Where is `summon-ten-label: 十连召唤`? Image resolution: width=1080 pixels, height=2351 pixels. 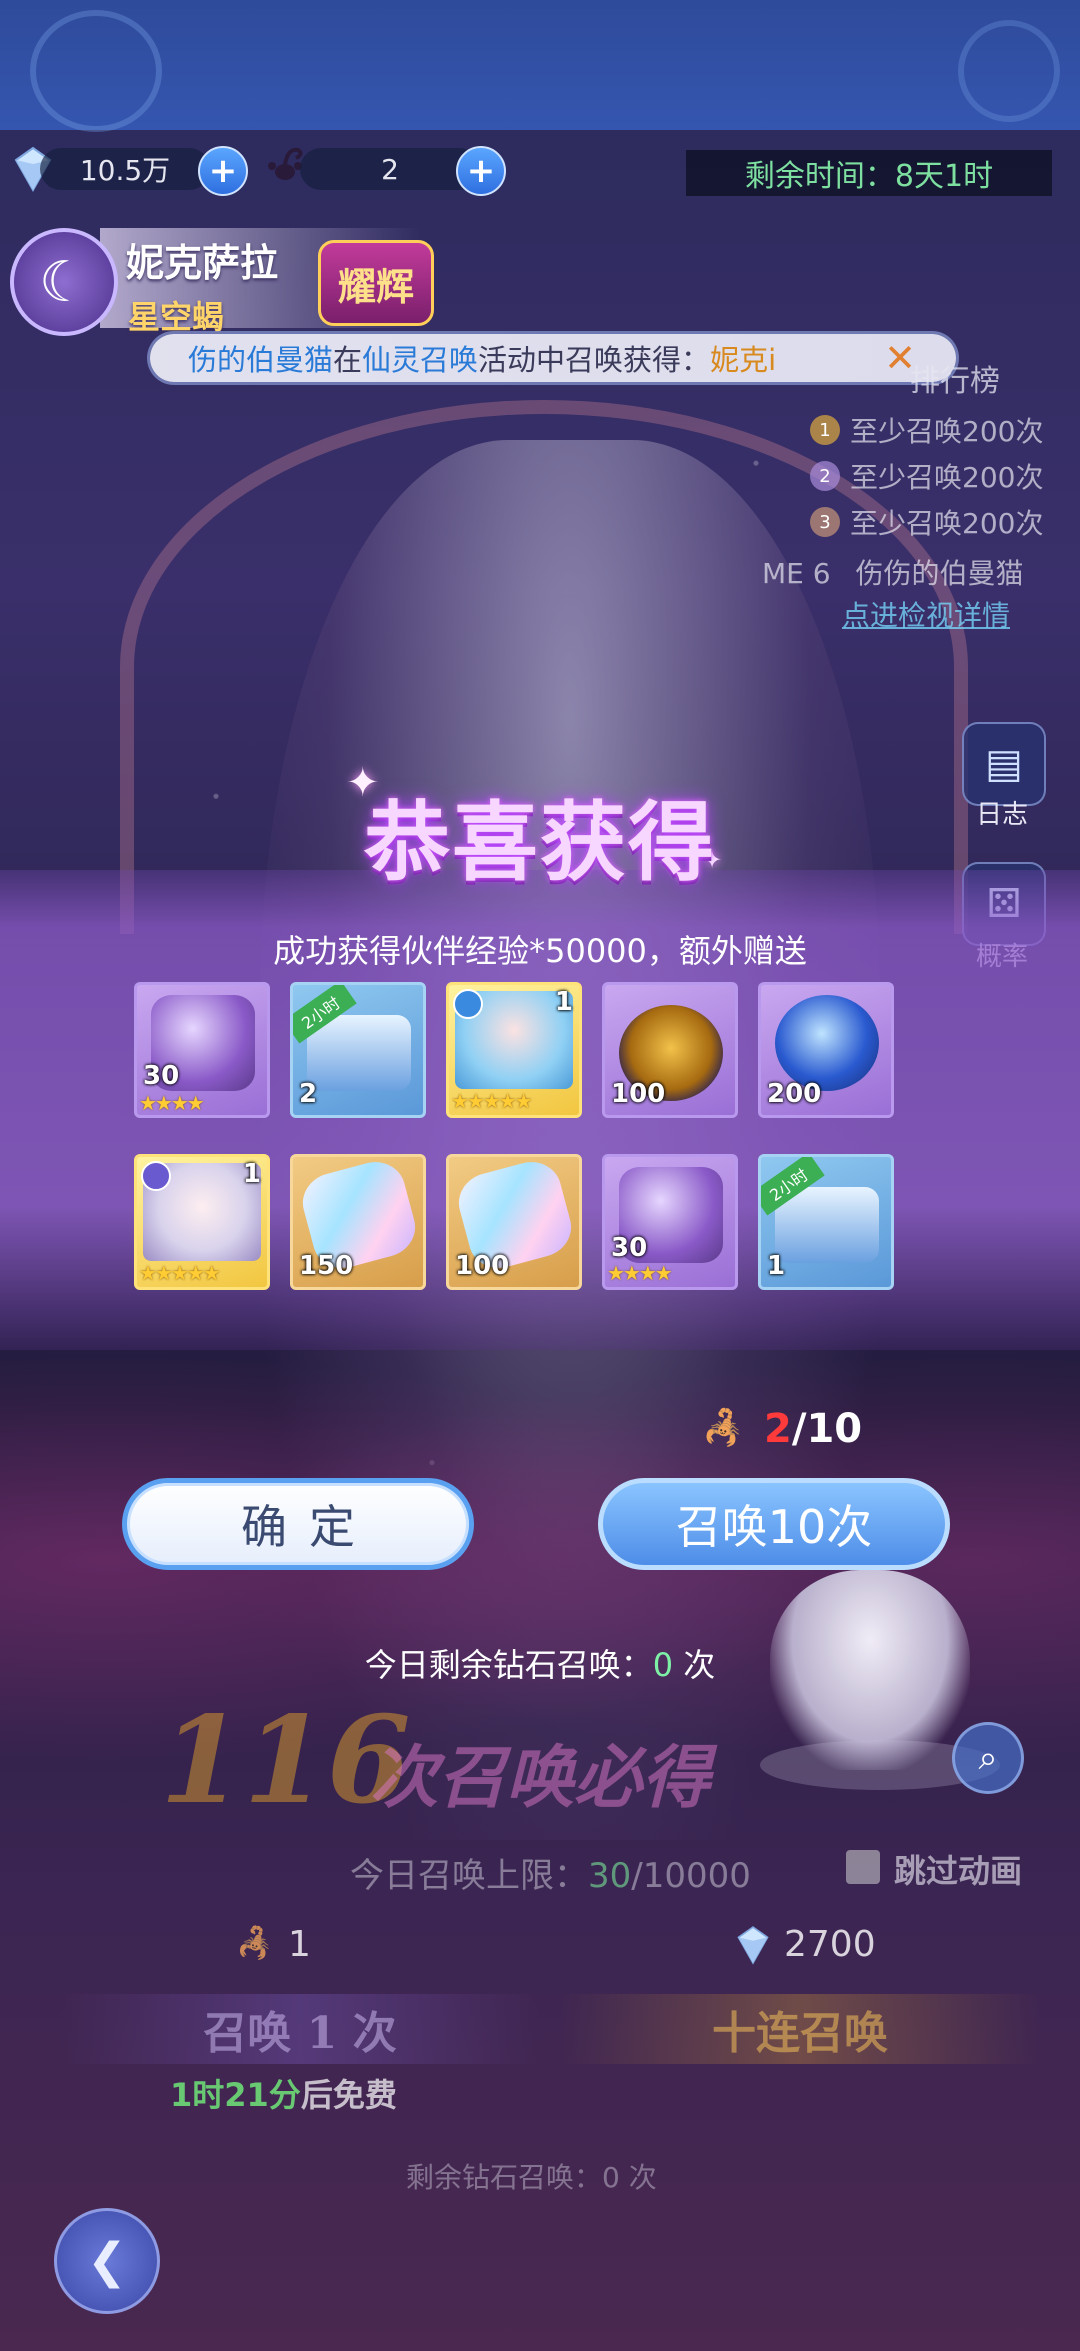 summon-ten-label: 十连召唤 is located at coordinates (800, 2033).